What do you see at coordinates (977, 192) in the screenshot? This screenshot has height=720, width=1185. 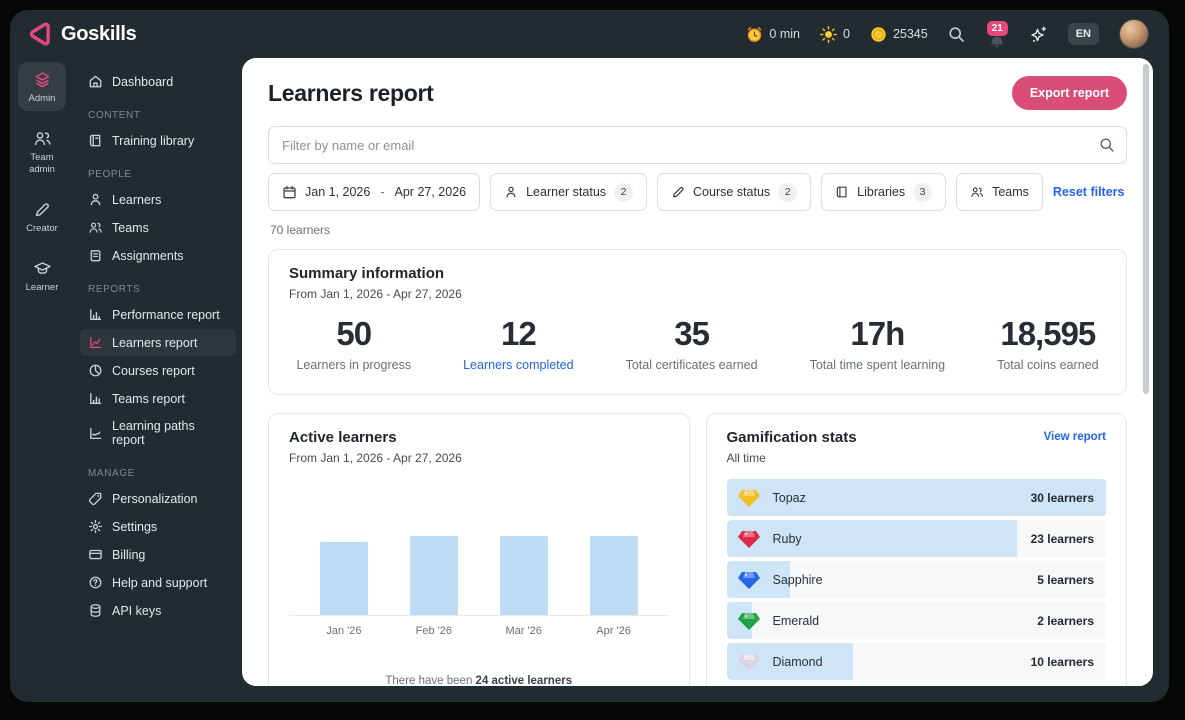 I see `users-icon` at bounding box center [977, 192].